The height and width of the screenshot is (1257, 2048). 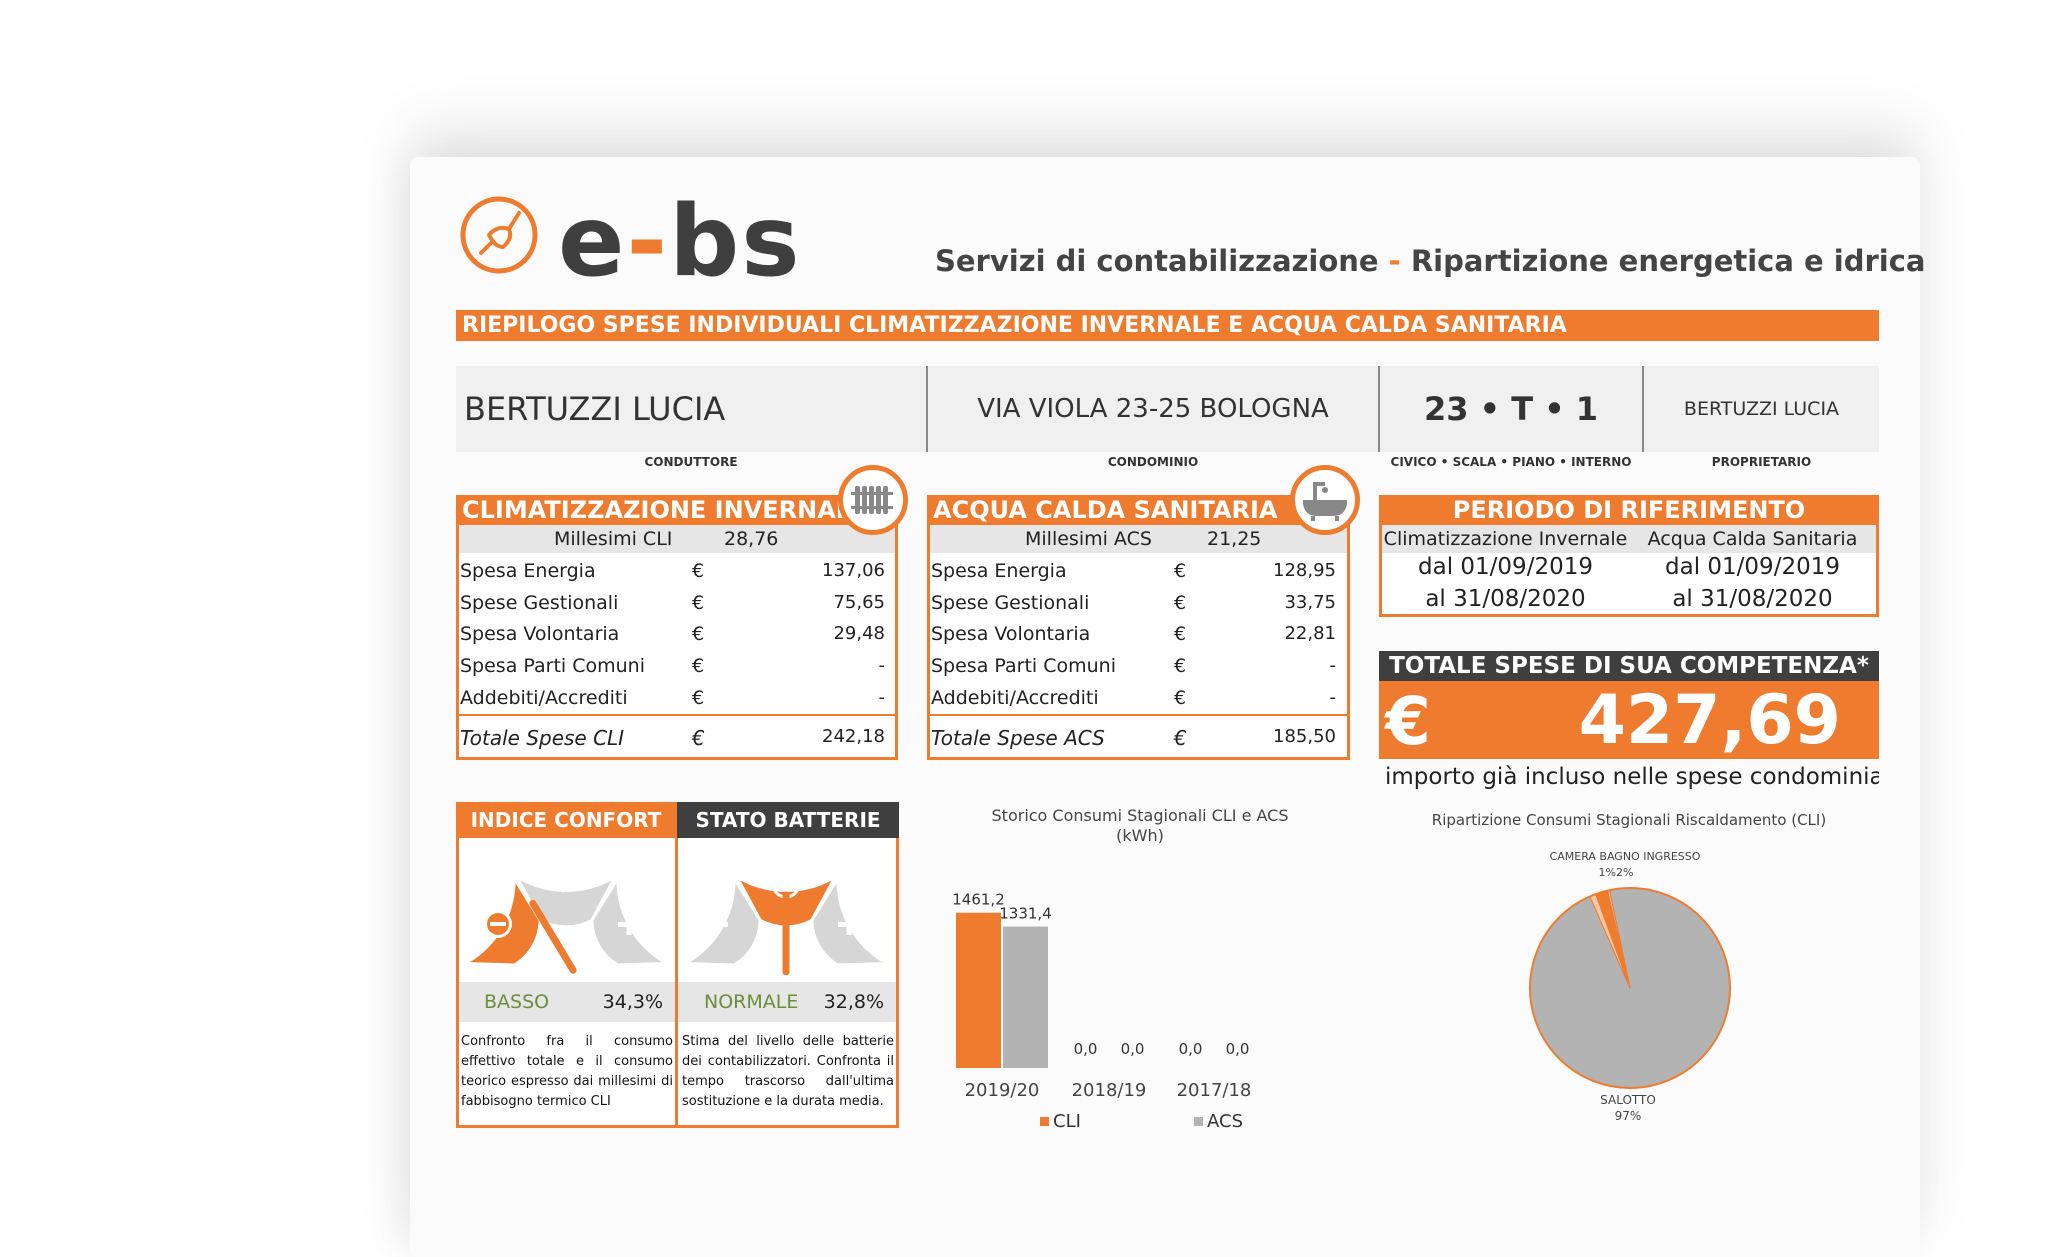 What do you see at coordinates (1408, 721) in the screenshot?
I see `totale-currency: €` at bounding box center [1408, 721].